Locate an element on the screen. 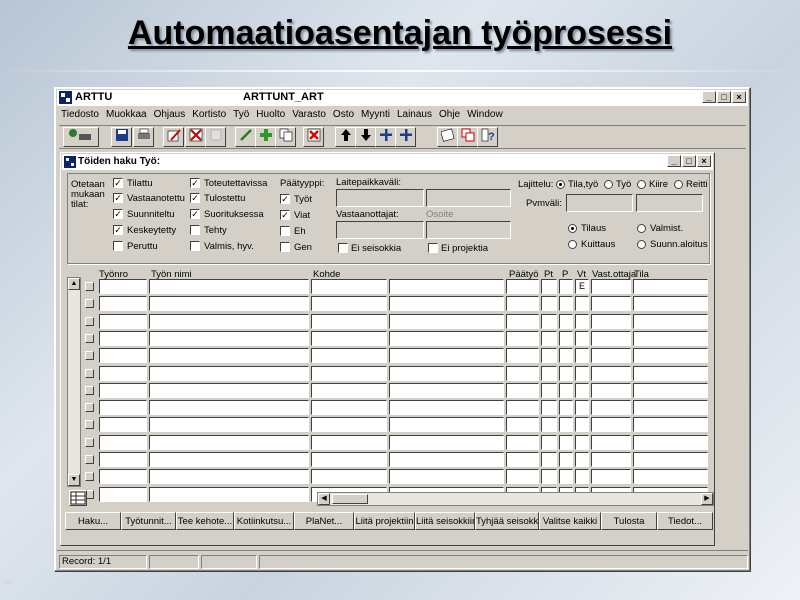 This screenshot has height=600, width=800. checkbox-tulostettu: ✓ is located at coordinates (195, 198).